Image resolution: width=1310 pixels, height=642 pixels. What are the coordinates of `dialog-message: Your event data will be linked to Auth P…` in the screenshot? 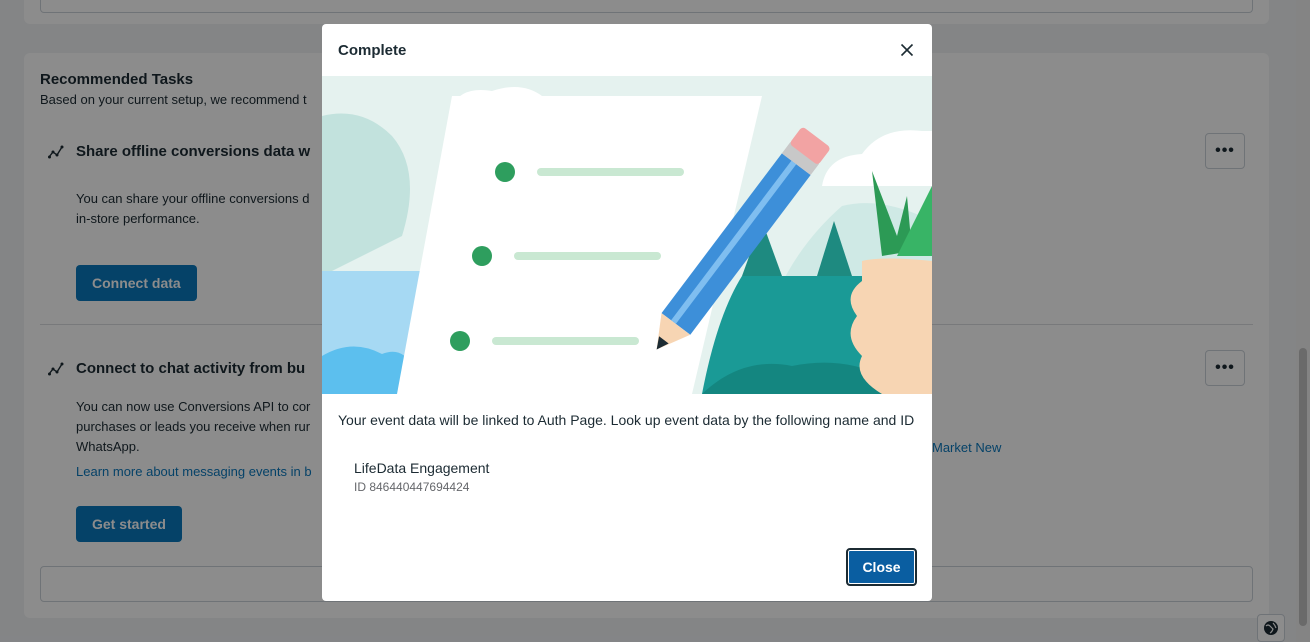 It's located at (626, 420).